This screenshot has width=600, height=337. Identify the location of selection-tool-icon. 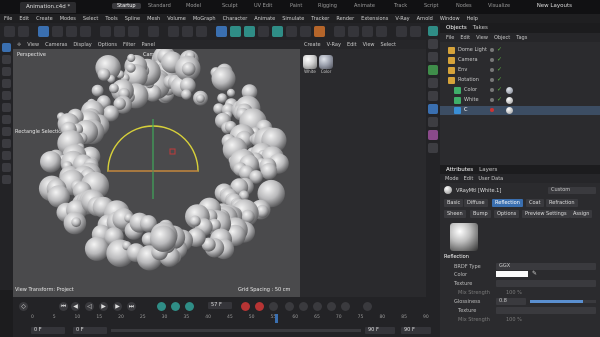
(6, 47).